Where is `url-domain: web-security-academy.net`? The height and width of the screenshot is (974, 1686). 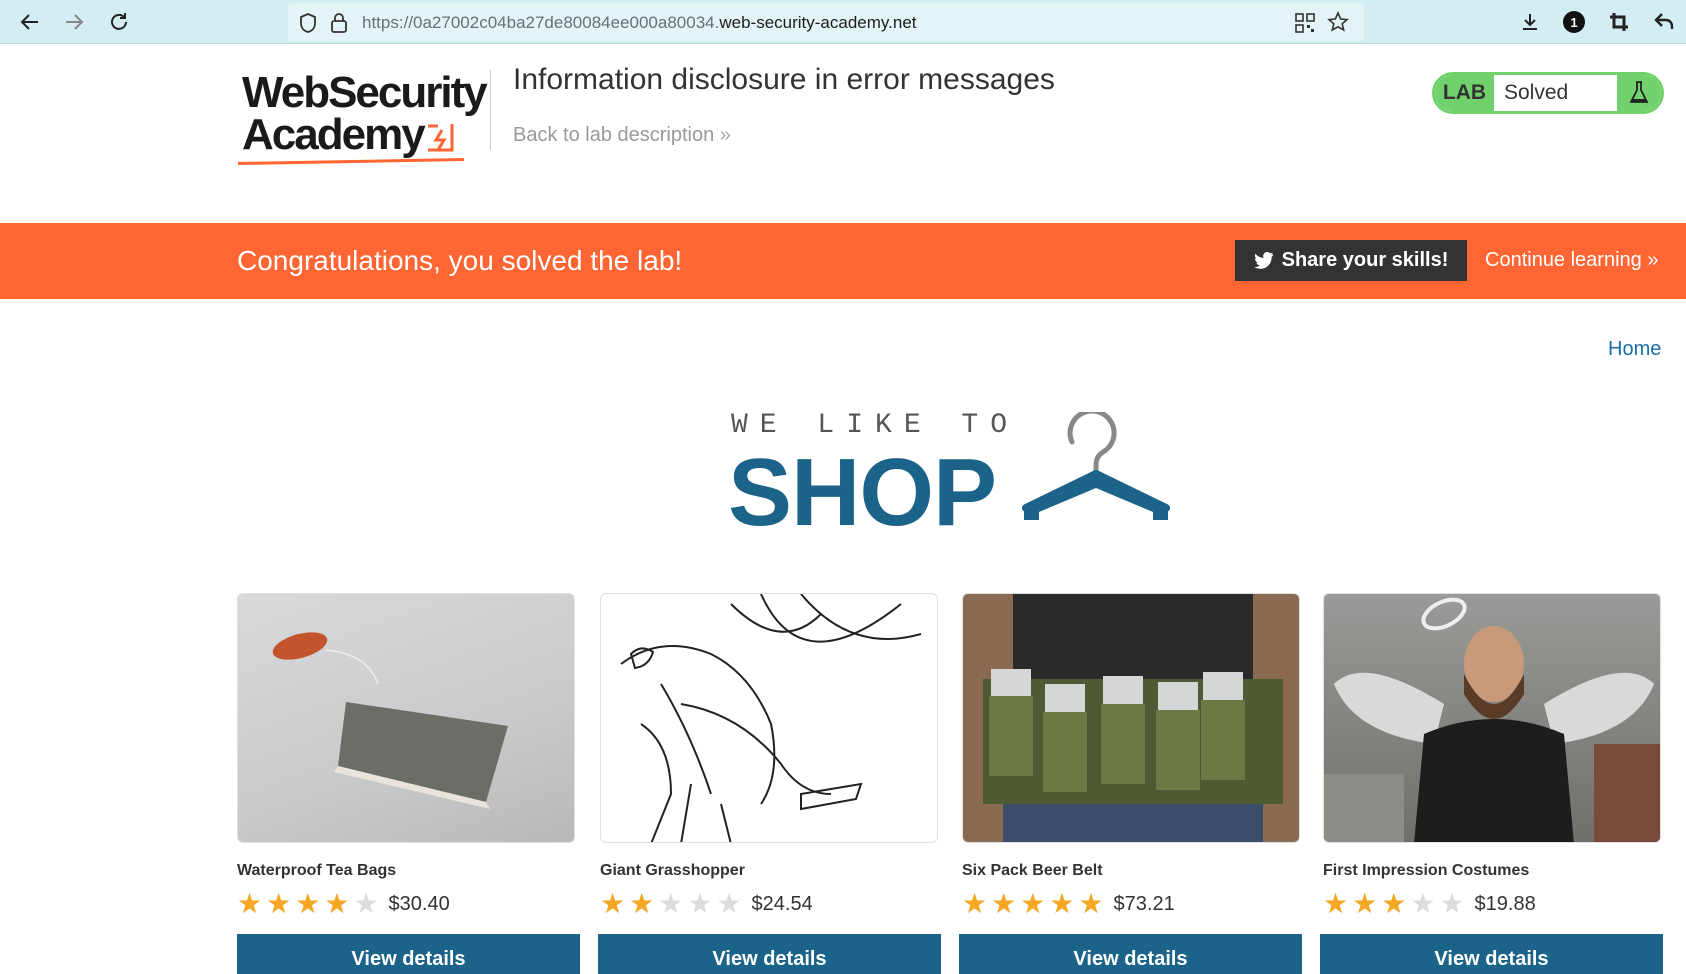
url-domain: web-security-academy.net is located at coordinates (818, 22).